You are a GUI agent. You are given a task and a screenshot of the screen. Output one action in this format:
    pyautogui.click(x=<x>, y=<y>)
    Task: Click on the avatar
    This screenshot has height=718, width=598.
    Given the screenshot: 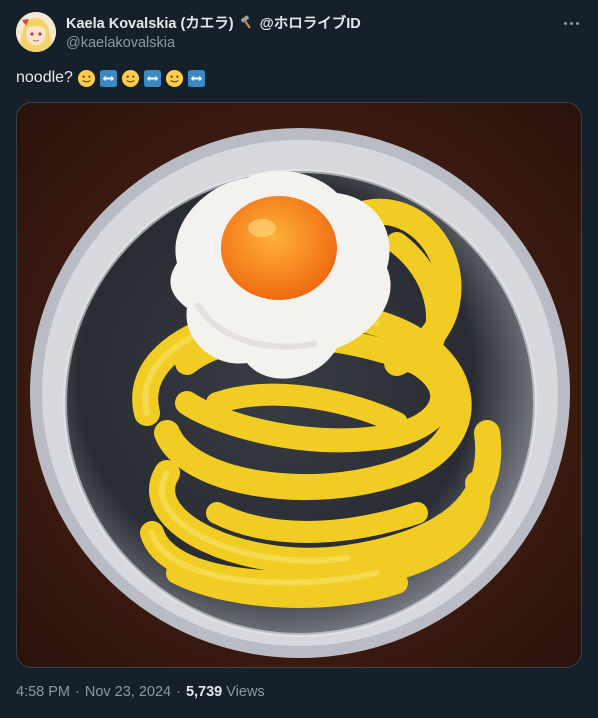 What is the action you would take?
    pyautogui.click(x=36, y=32)
    